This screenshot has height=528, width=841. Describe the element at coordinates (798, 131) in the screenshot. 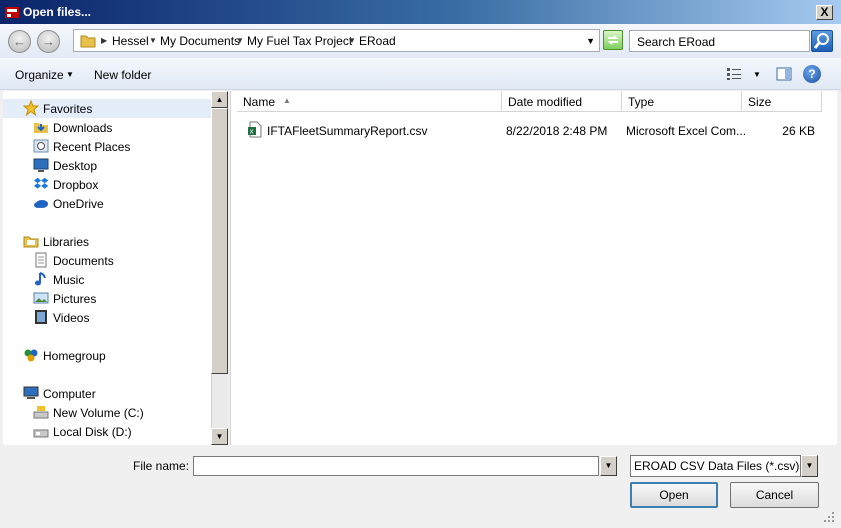

I see `file-size-cell: 26 KB` at that location.